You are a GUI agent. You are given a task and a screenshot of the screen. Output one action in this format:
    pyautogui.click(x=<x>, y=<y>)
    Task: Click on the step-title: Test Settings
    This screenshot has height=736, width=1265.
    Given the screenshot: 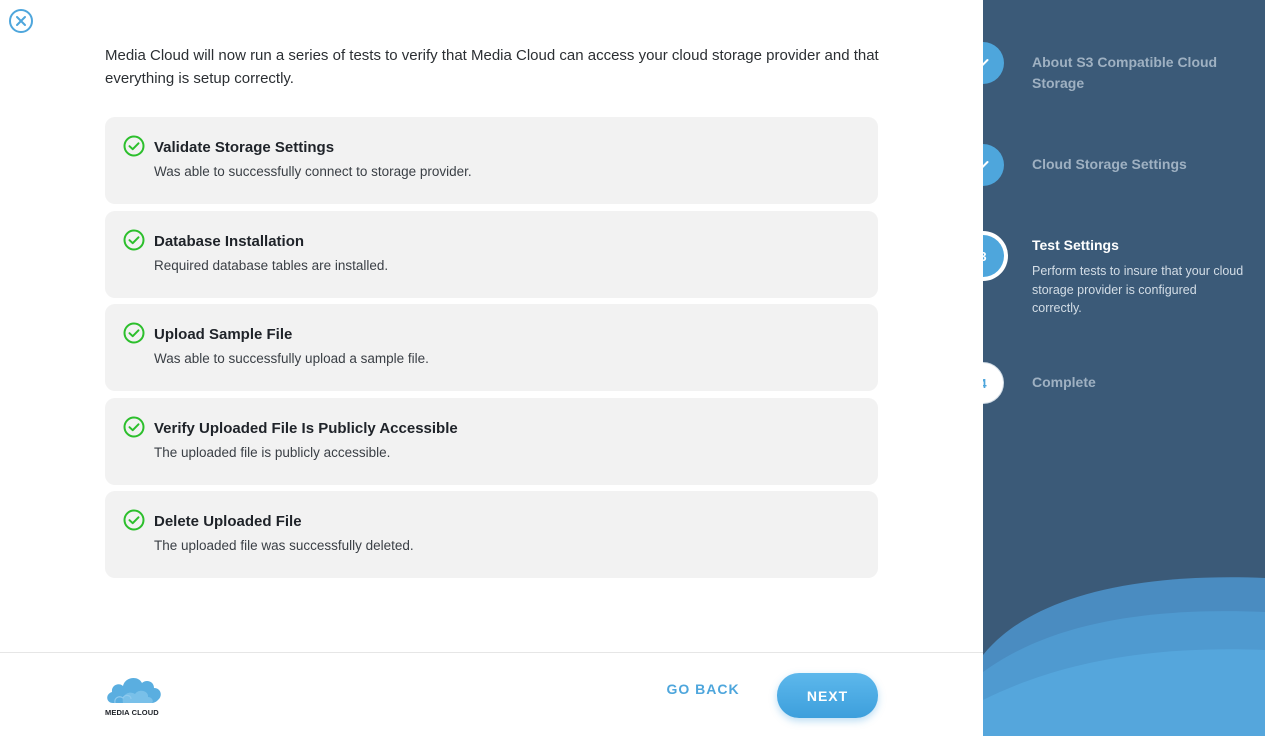 What is the action you would take?
    pyautogui.click(x=1075, y=245)
    